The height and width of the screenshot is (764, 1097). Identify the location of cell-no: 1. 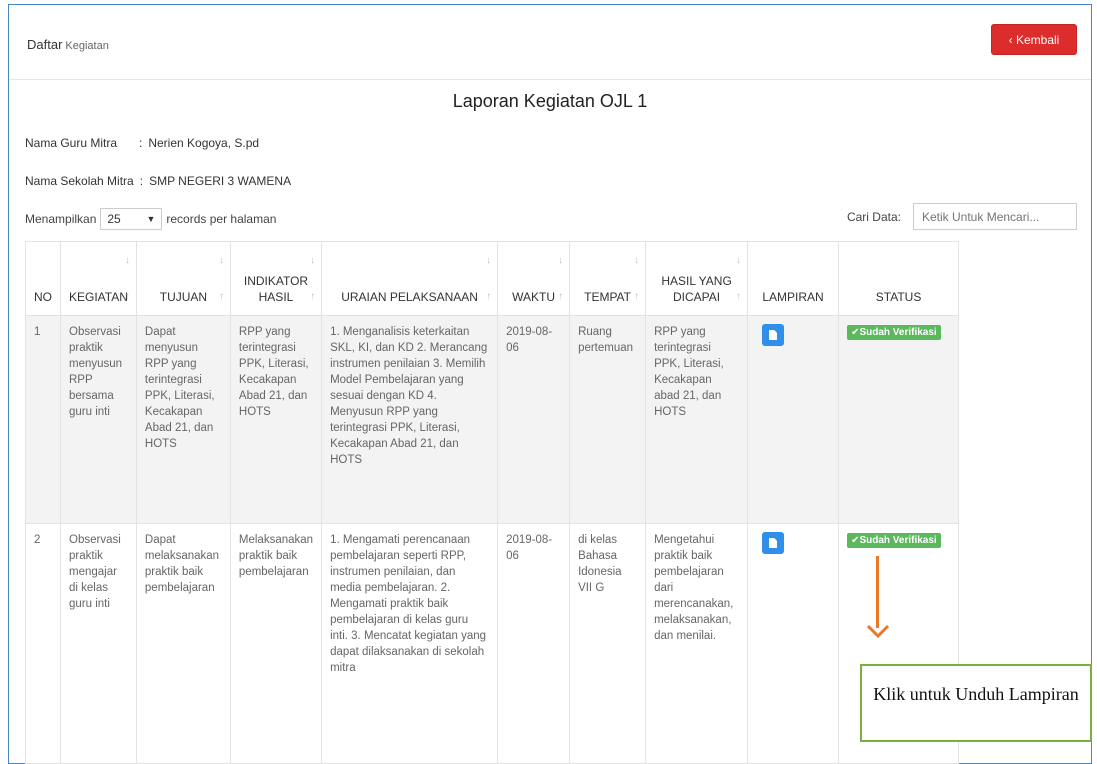
(43, 419).